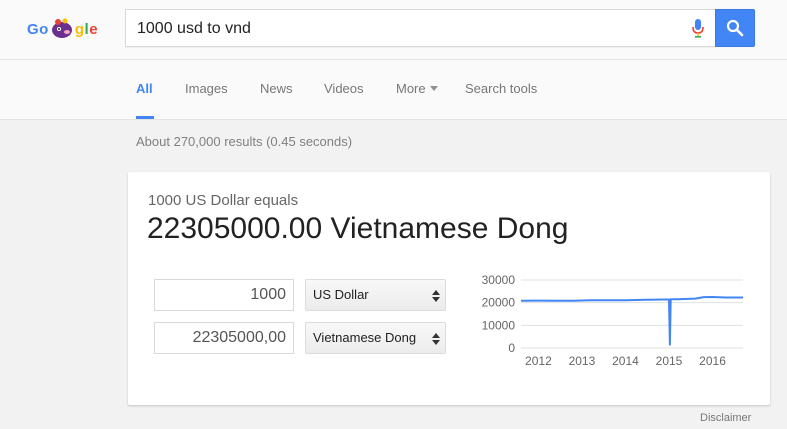  What do you see at coordinates (433, 89) in the screenshot?
I see `caret-down-icon` at bounding box center [433, 89].